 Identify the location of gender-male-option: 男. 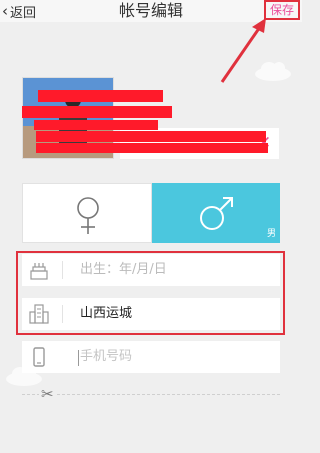
(216, 213).